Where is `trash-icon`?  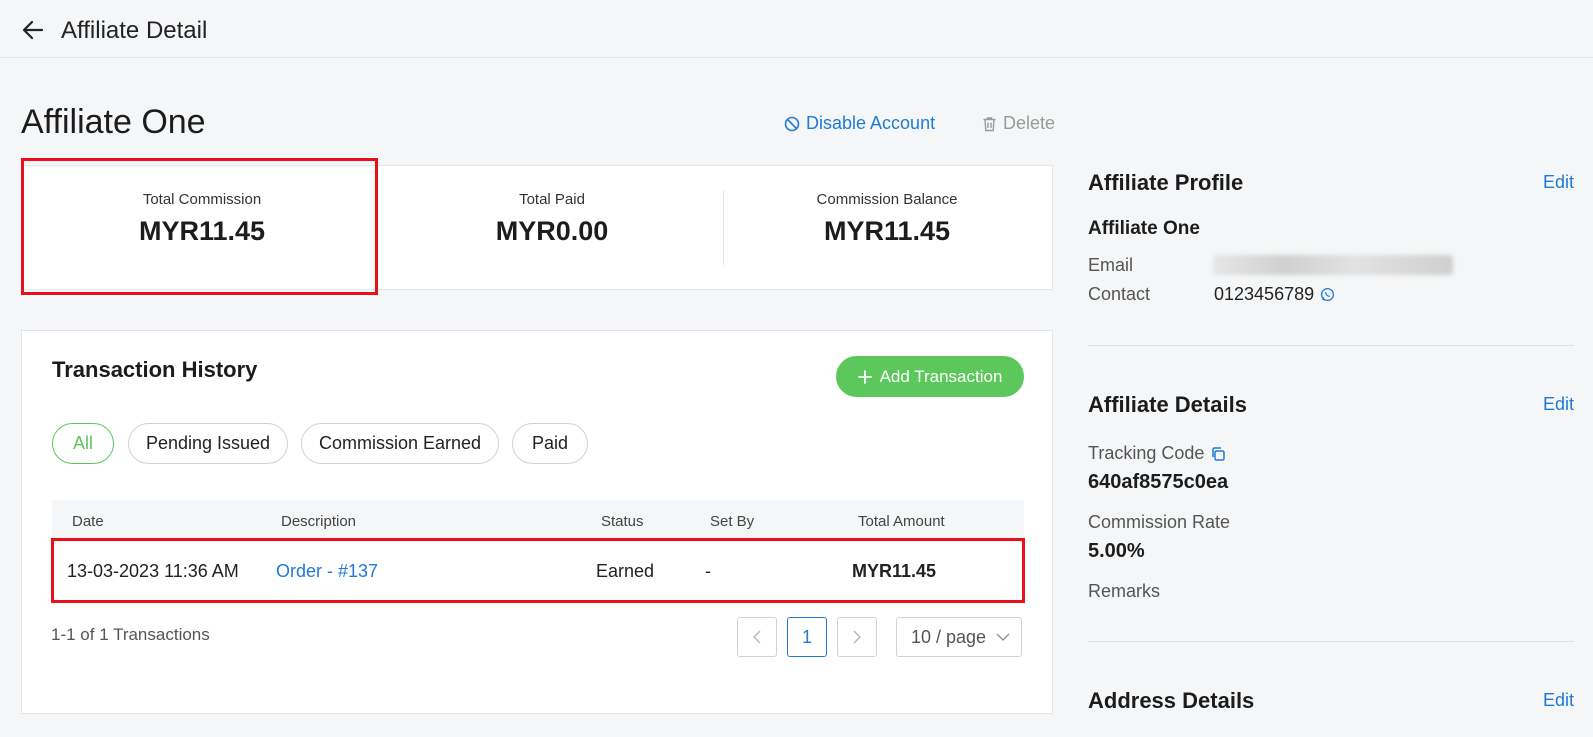
trash-icon is located at coordinates (989, 124).